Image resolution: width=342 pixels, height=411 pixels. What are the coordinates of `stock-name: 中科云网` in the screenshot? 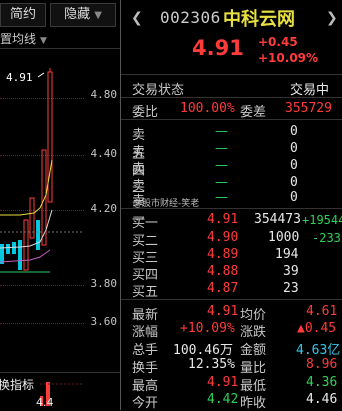 It's located at (259, 19).